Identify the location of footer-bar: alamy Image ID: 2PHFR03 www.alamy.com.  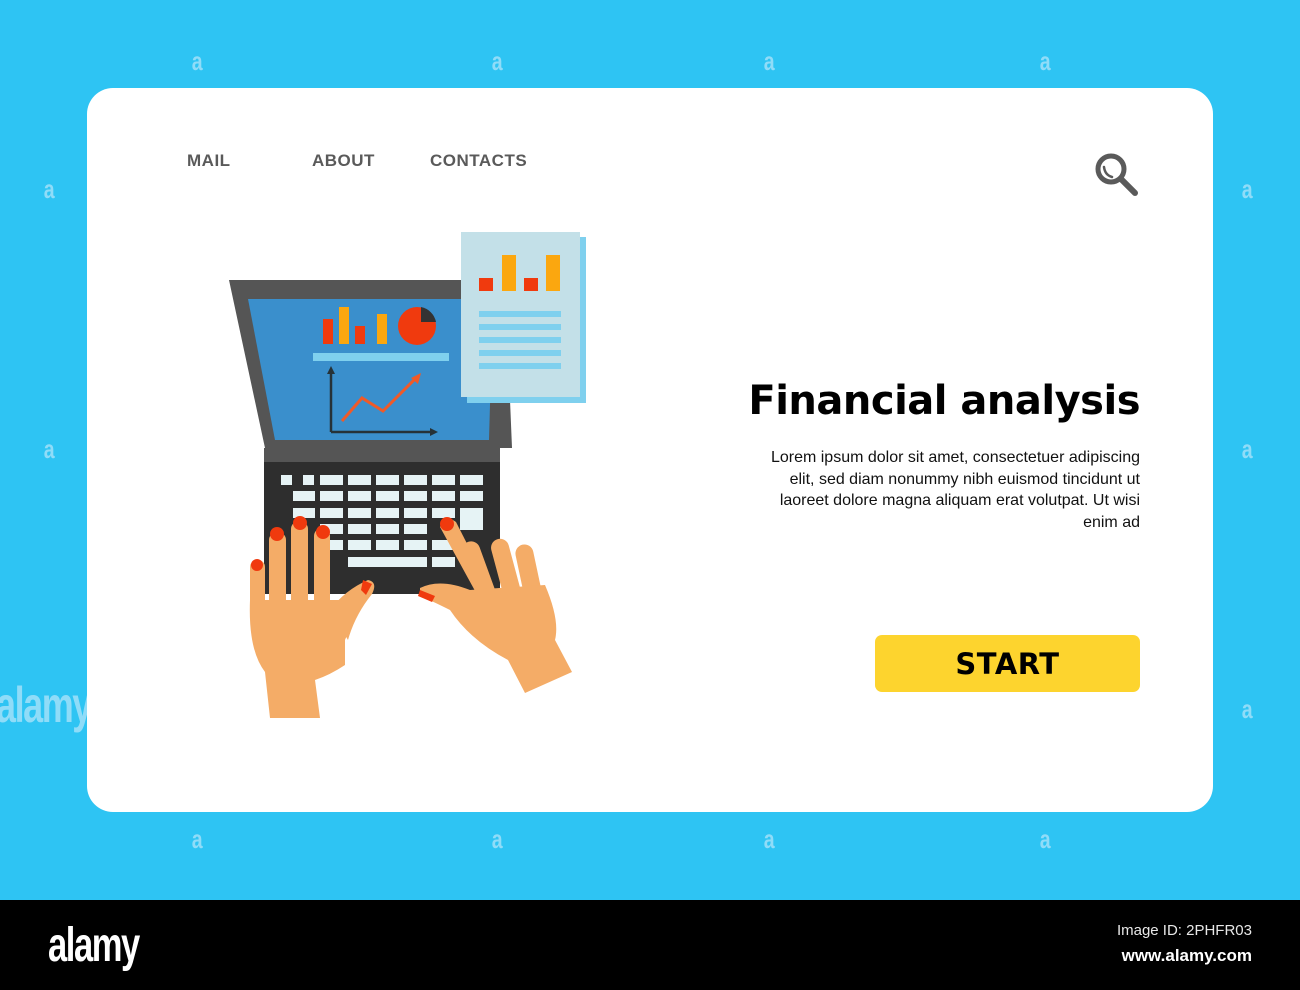
(650, 945).